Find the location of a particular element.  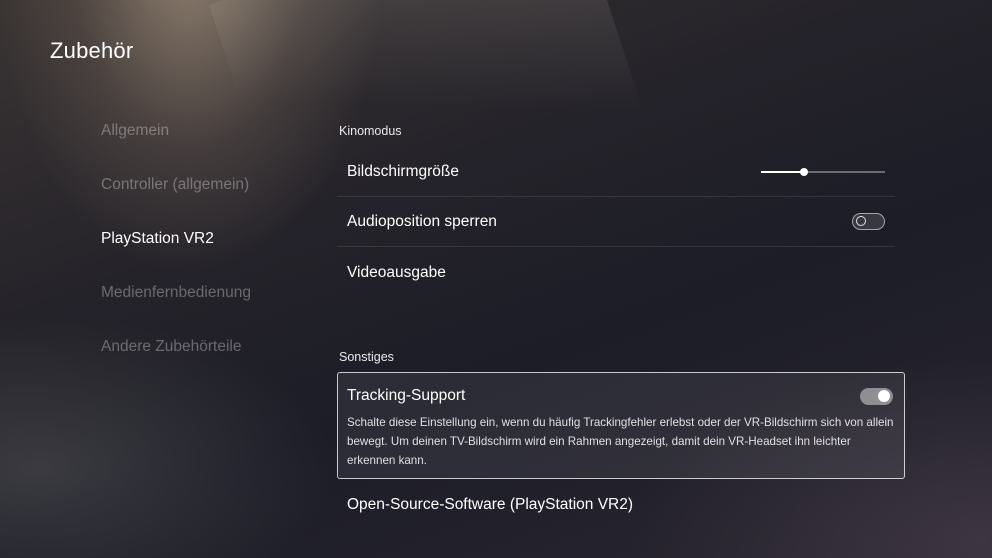

setting-label-screen-size: Bildschirmgröße is located at coordinates (403, 171).